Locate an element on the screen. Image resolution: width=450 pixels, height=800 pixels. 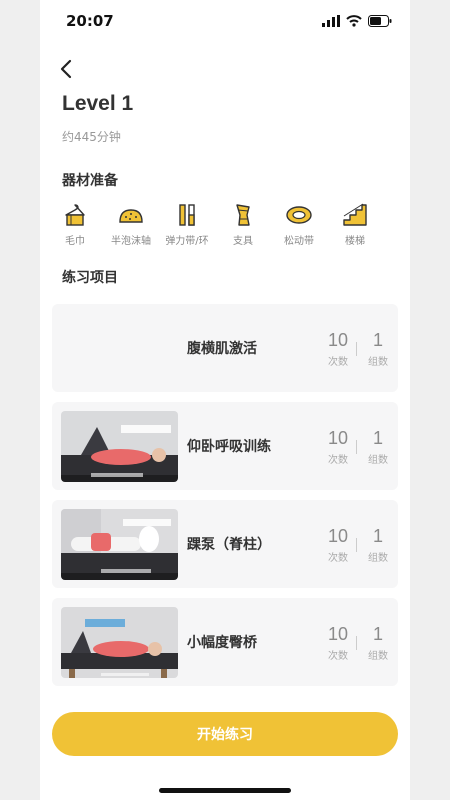
exercise-name: 腹横肌激活 is located at coordinates (222, 349).